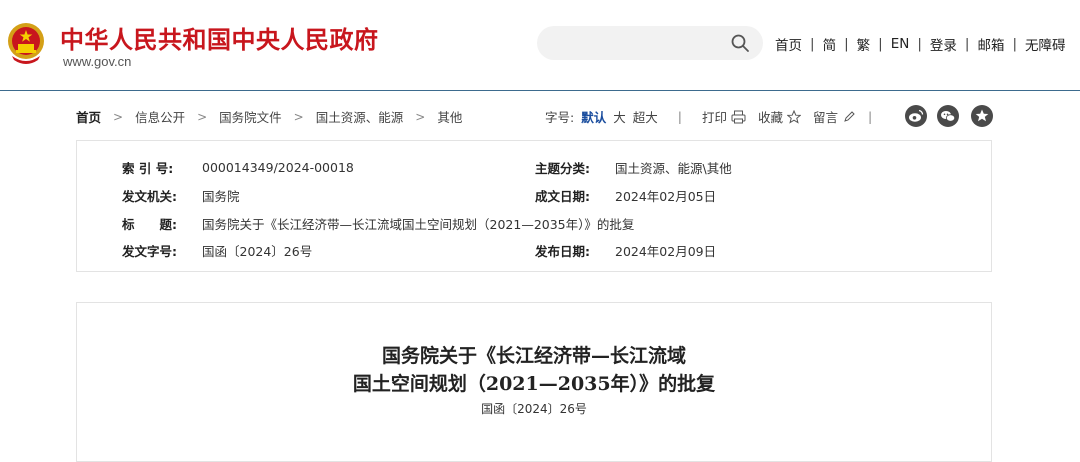  Describe the element at coordinates (149, 224) in the screenshot. I see `meta-title-label: 标 题:` at that location.